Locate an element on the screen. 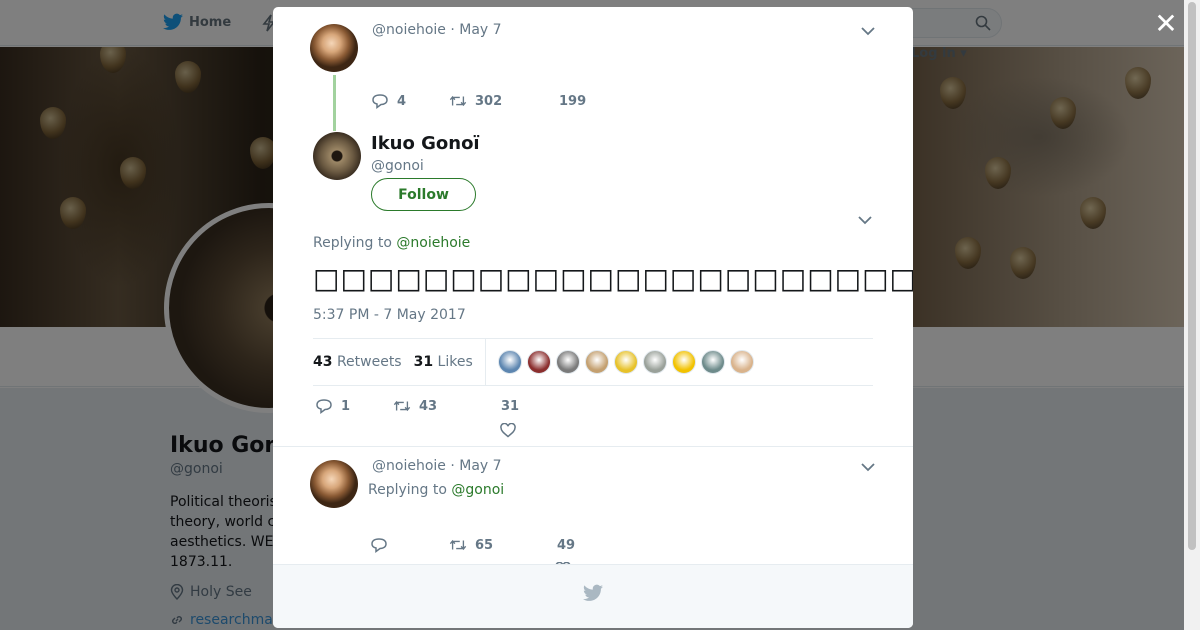 This screenshot has width=1200, height=630. parent-tweet-actions: 4 302 199 is located at coordinates (478, 101).